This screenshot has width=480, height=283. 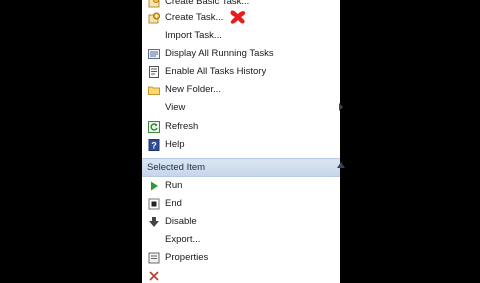 I want to click on delete-icon, so click(x=153, y=275).